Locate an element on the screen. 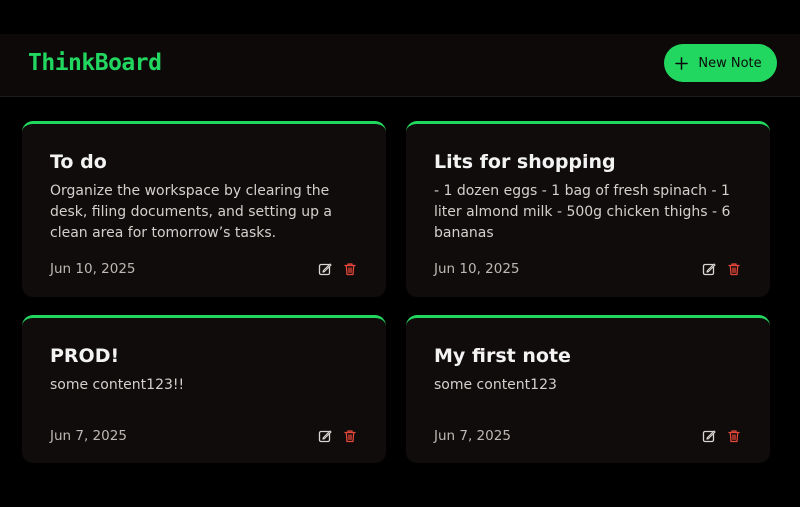 The width and height of the screenshot is (800, 507). note-title: My first note is located at coordinates (502, 356).